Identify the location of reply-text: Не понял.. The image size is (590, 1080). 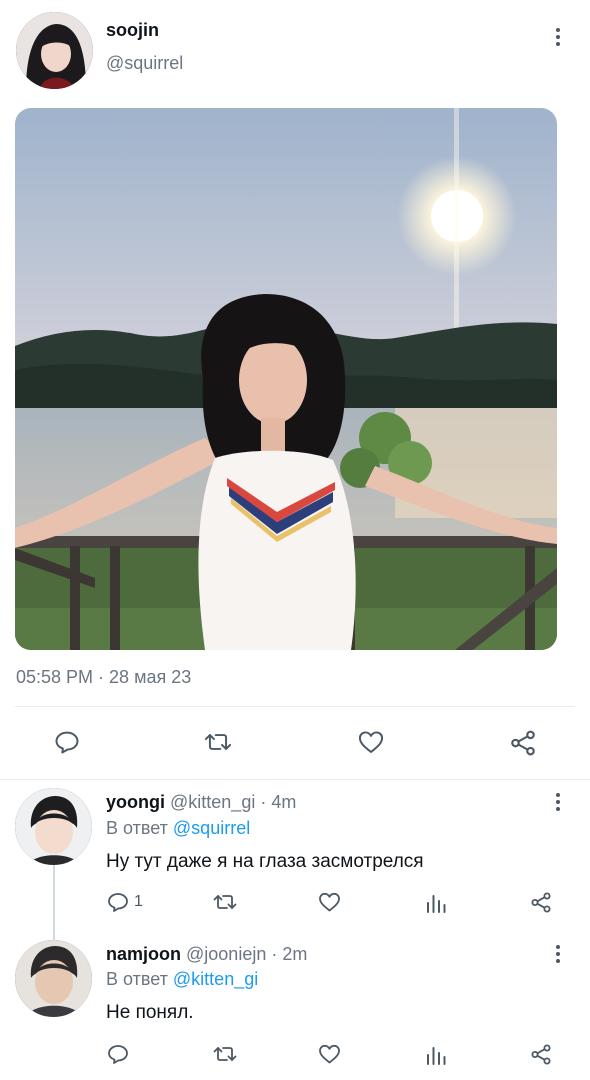
(150, 1012).